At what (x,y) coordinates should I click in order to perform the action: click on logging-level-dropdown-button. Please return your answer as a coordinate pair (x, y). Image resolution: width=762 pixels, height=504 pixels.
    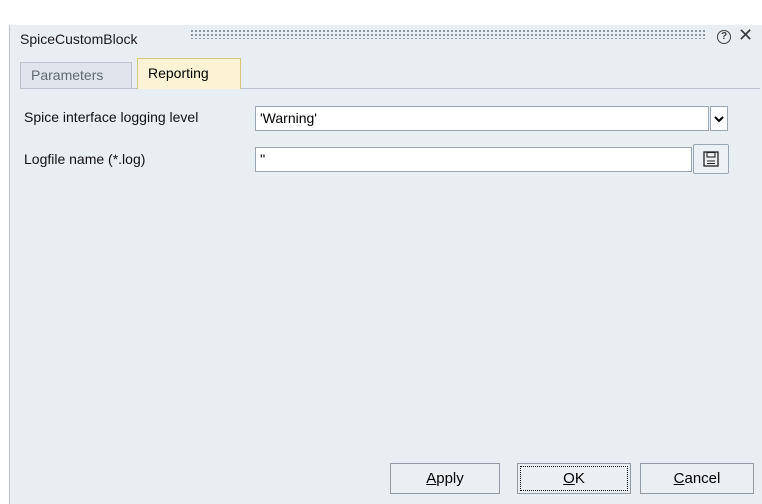
    Looking at the image, I should click on (719, 118).